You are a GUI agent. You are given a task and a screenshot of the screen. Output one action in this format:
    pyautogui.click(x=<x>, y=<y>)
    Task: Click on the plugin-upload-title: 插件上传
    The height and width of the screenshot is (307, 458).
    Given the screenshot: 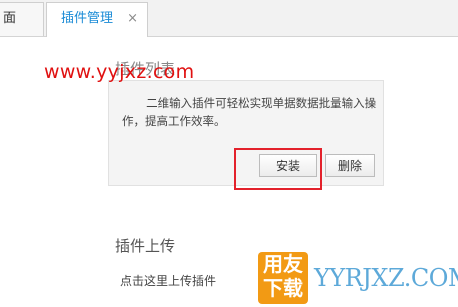 What is the action you would take?
    pyautogui.click(x=145, y=246)
    